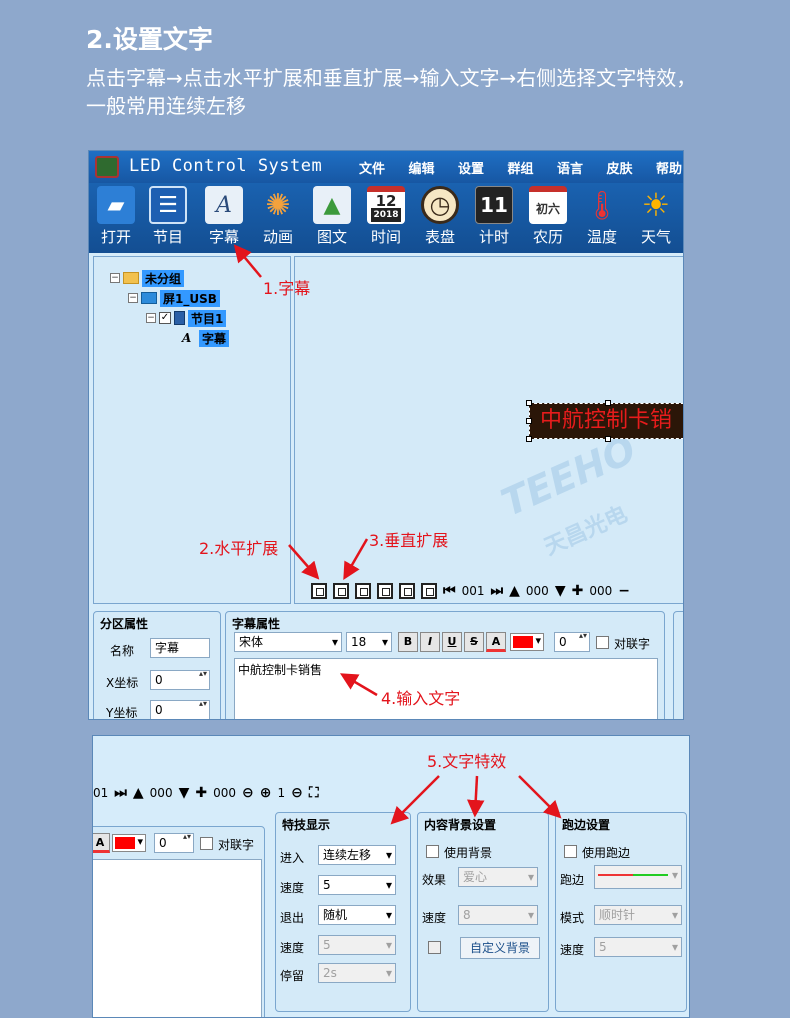  I want to click on annotation-step5: 5.文字特效, so click(467, 761).